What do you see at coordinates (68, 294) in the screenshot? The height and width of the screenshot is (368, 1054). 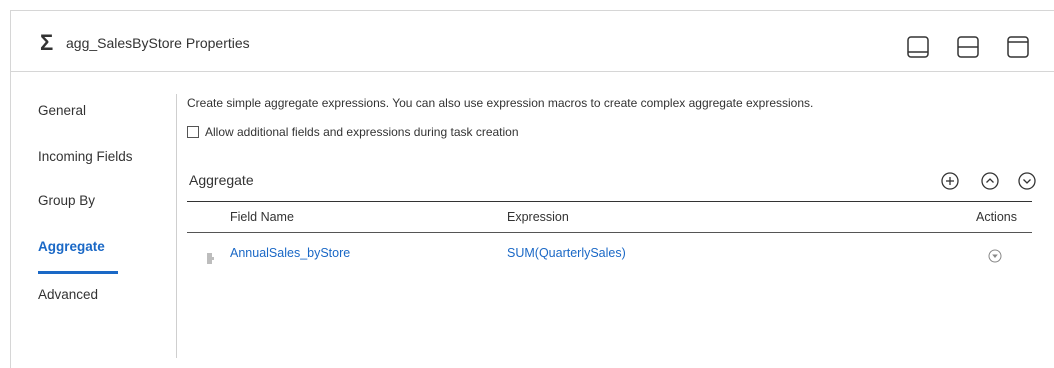 I see `sidebar-item-advanced: Advanced` at bounding box center [68, 294].